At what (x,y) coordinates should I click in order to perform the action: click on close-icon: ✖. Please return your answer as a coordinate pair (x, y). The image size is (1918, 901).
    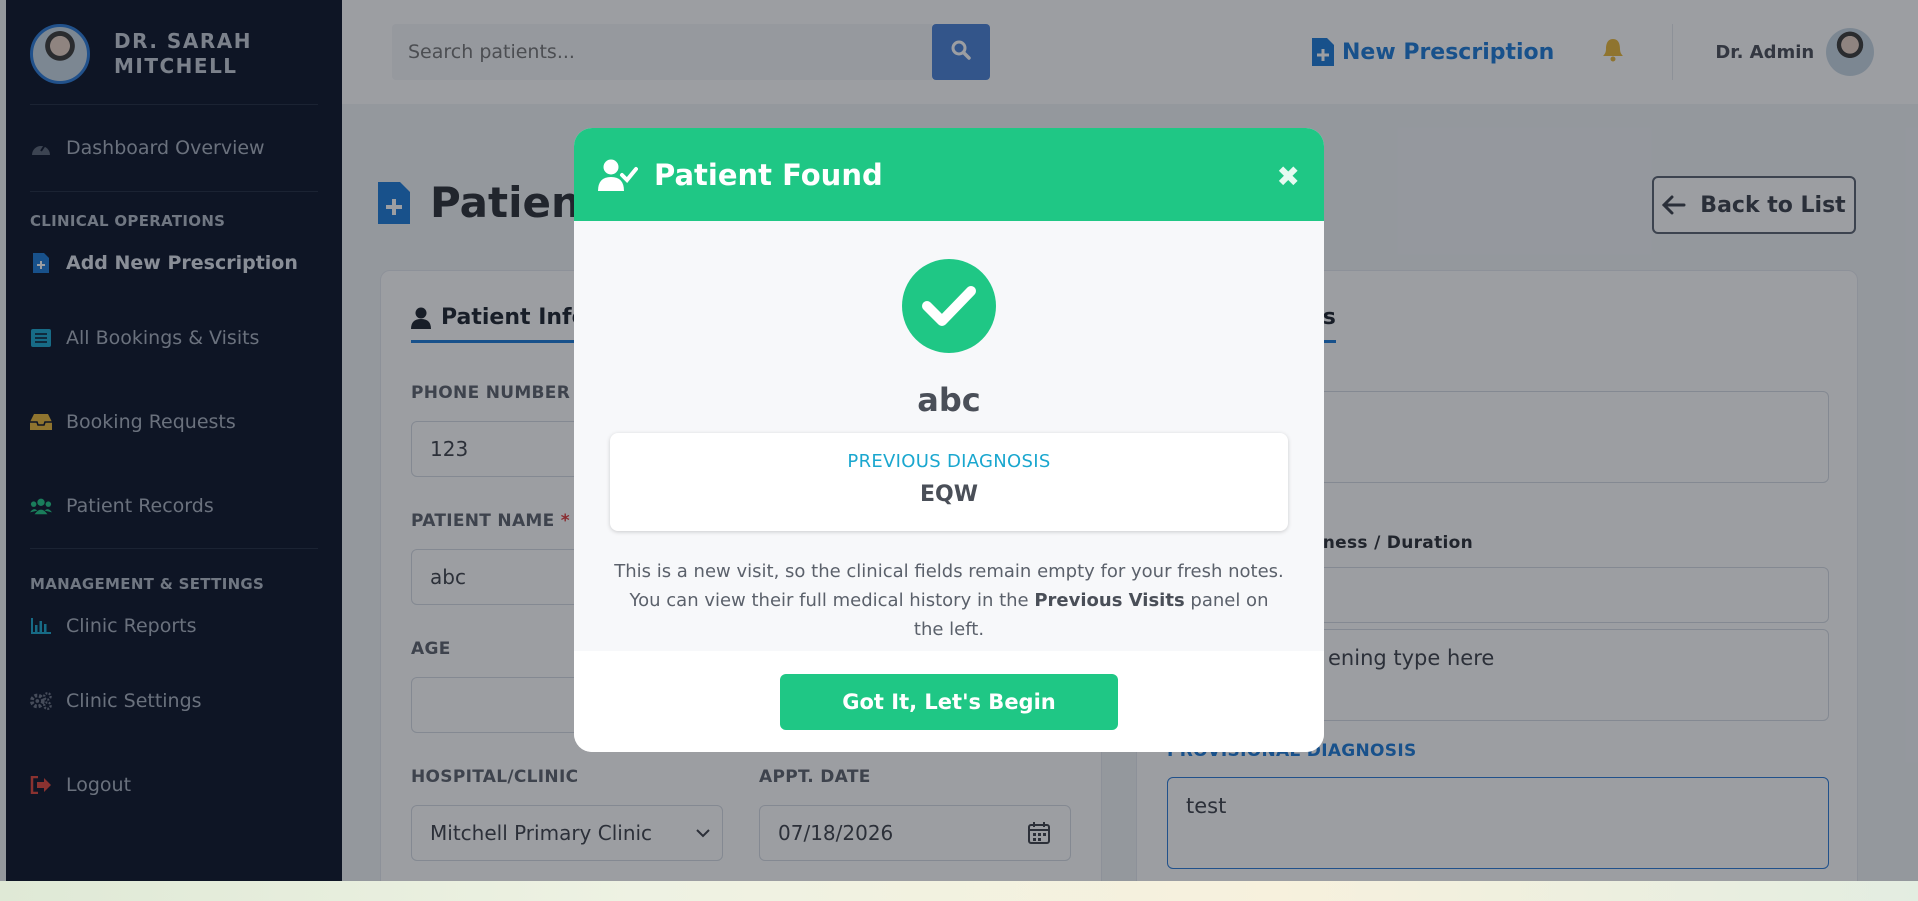
    Looking at the image, I should click on (1288, 176).